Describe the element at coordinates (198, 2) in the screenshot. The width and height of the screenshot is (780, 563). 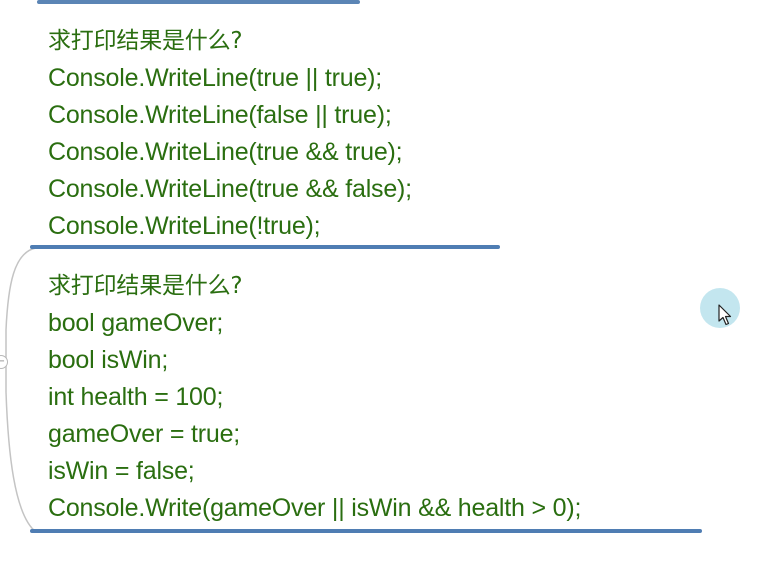
I see `previous-node-underline` at that location.